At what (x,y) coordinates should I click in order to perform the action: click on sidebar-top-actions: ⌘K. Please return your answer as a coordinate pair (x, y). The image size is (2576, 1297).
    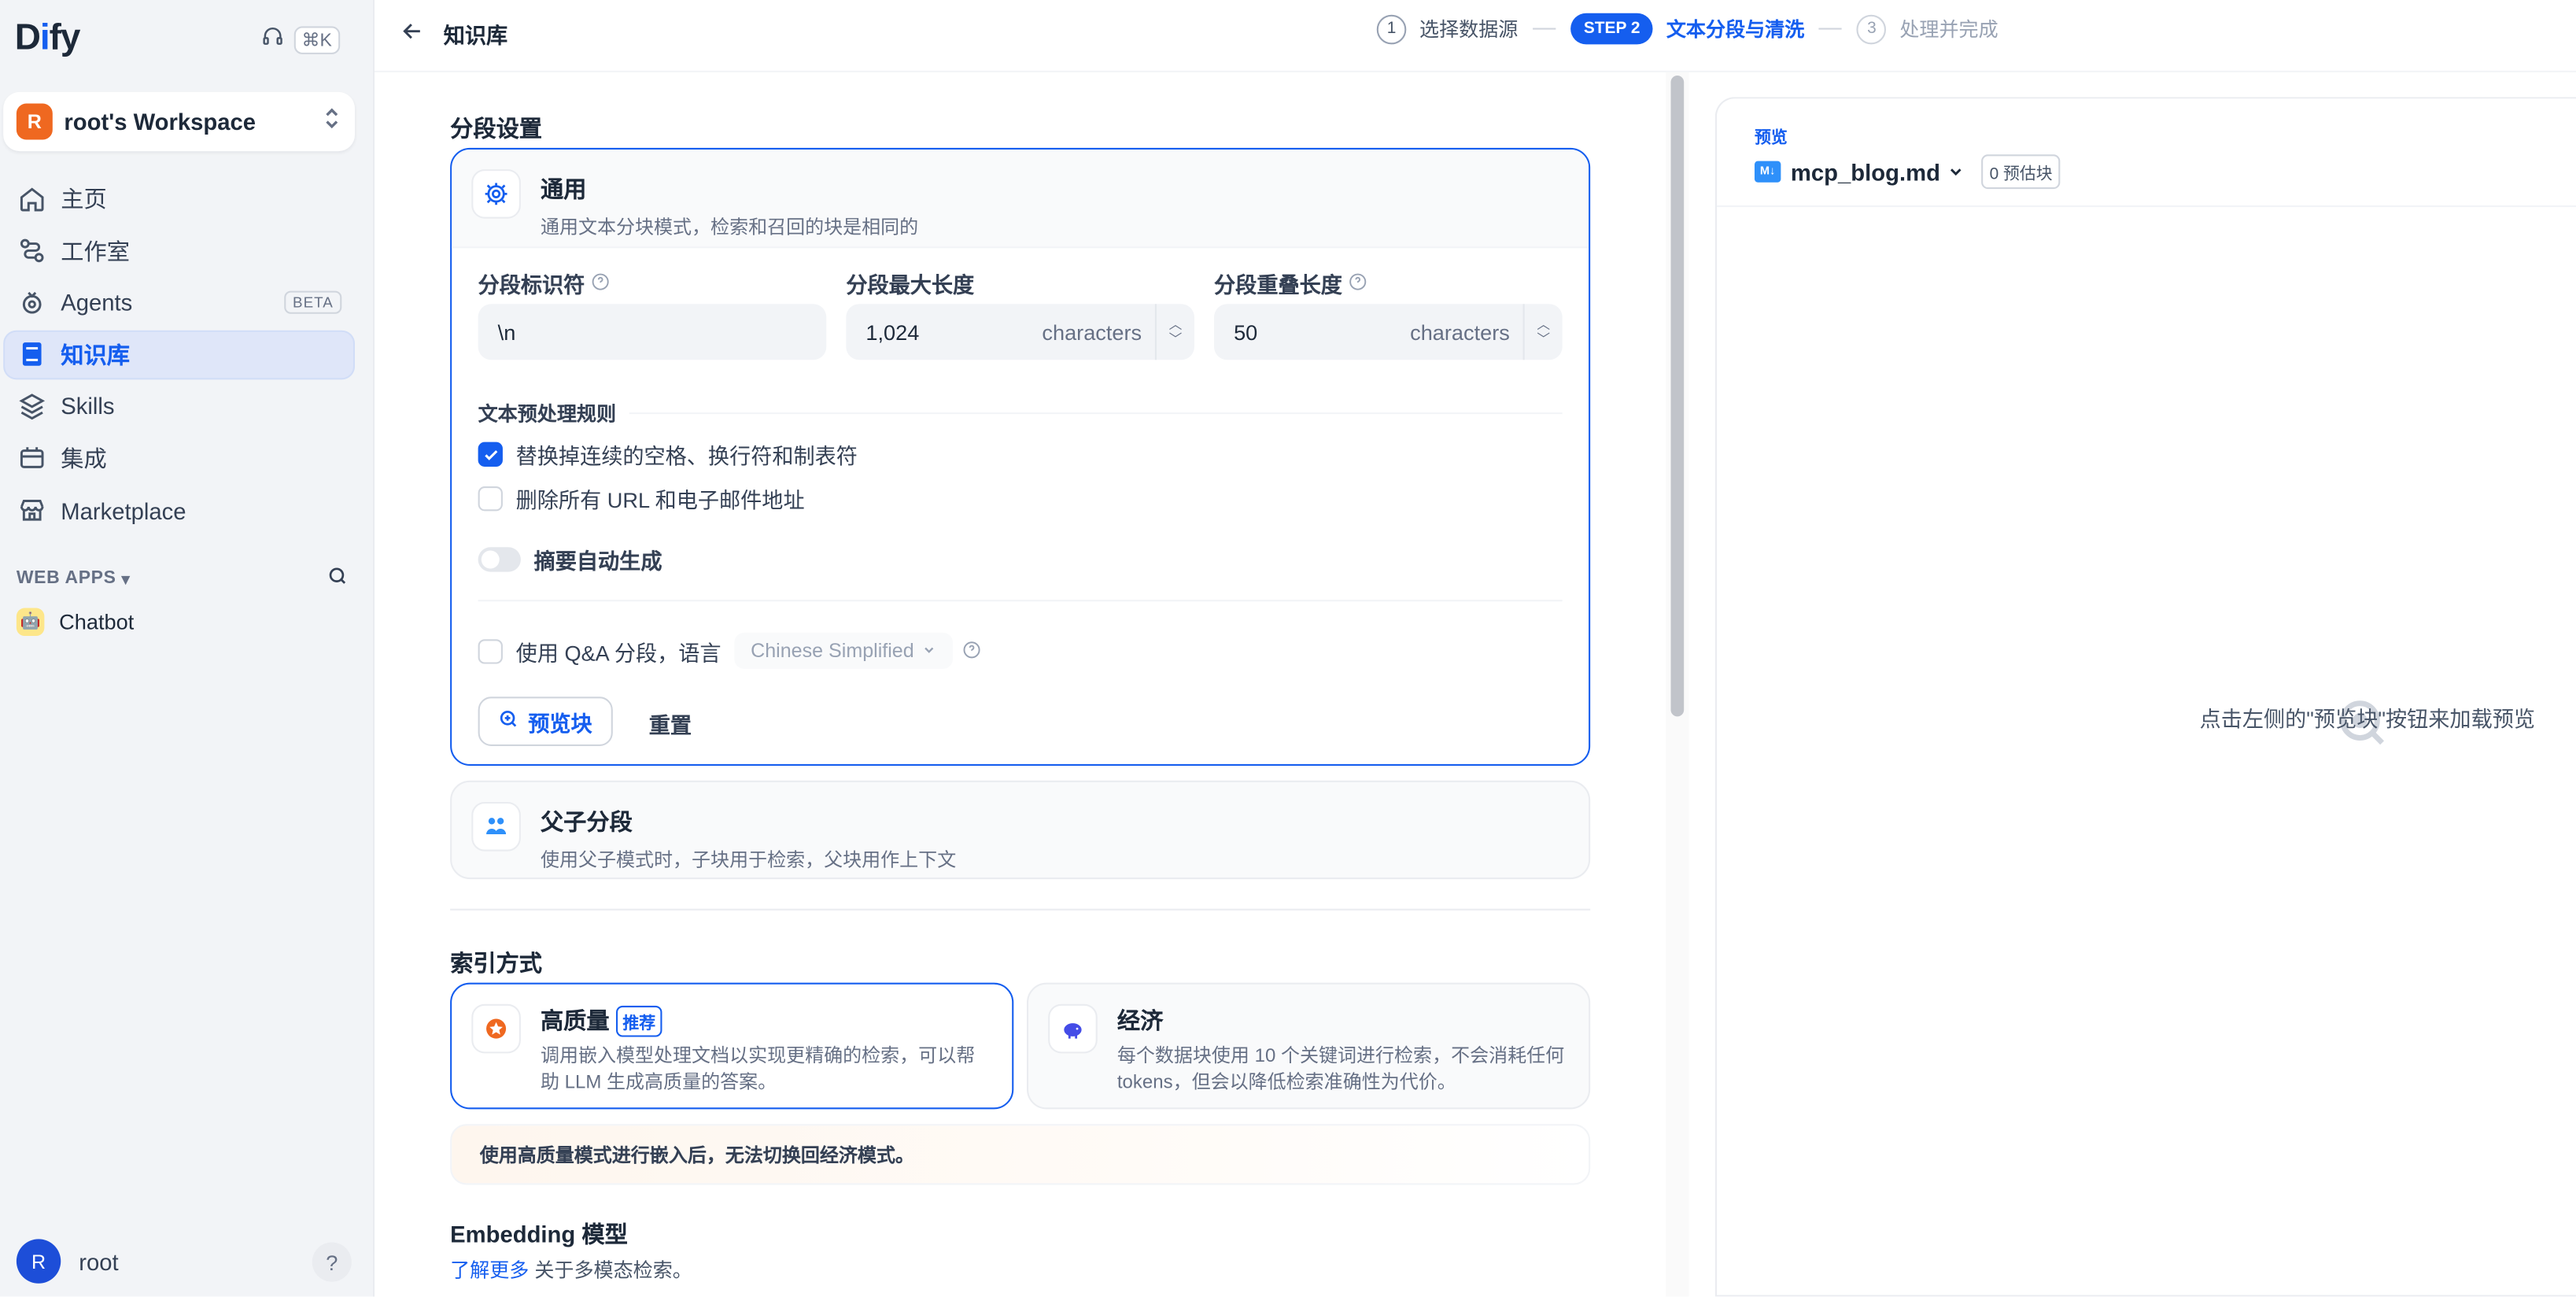
    Looking at the image, I should click on (301, 40).